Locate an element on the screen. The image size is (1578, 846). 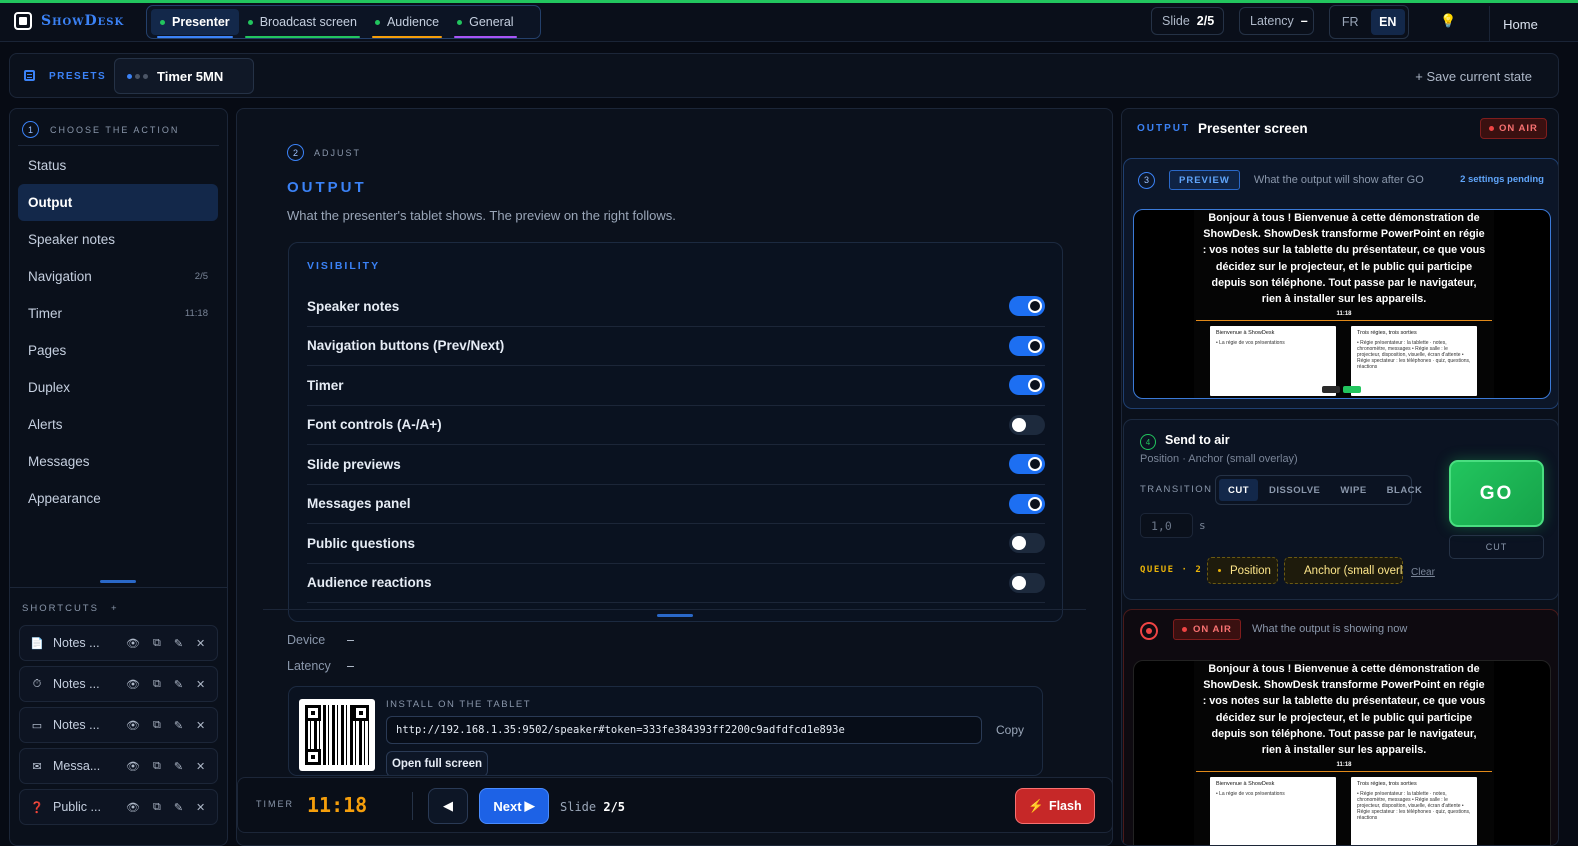
nav-item-speaker-notes: Speaker notes is located at coordinates (118, 239).